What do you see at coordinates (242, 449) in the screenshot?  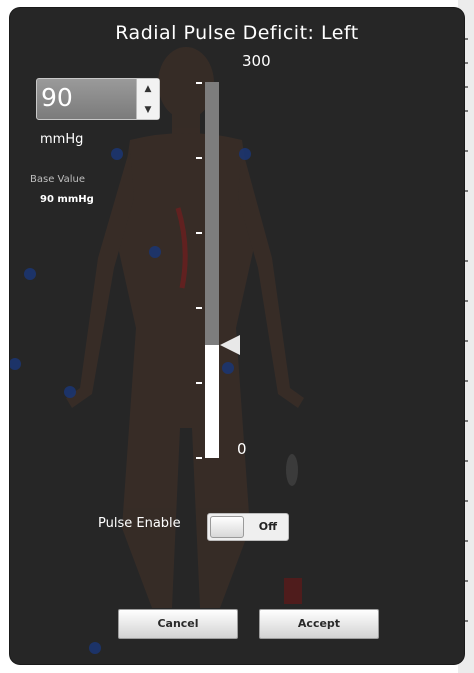 I see `slider-min-label: 0` at bounding box center [242, 449].